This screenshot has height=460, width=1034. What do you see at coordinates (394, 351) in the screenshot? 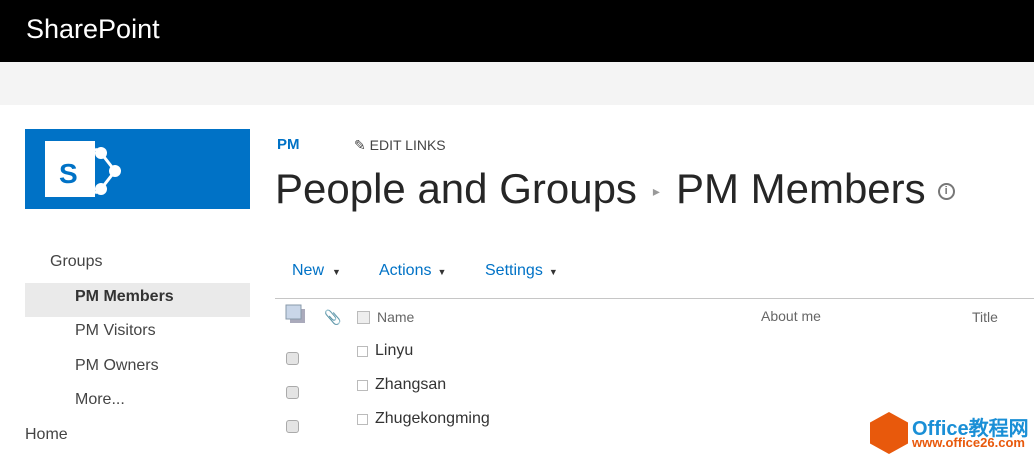
I see `member-name: Linyu` at bounding box center [394, 351].